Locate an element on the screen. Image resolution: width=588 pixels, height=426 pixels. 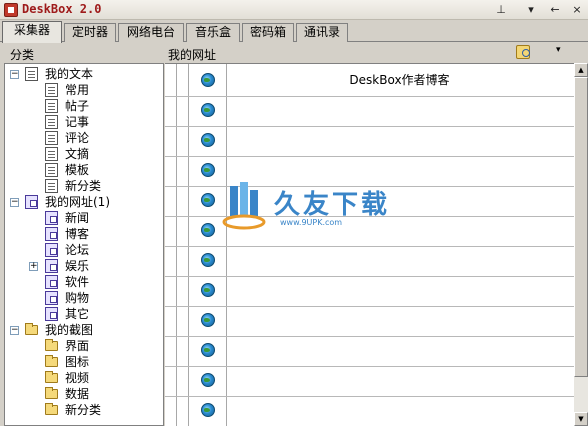
scroll-up-button: ▲ is located at coordinates (581, 70).